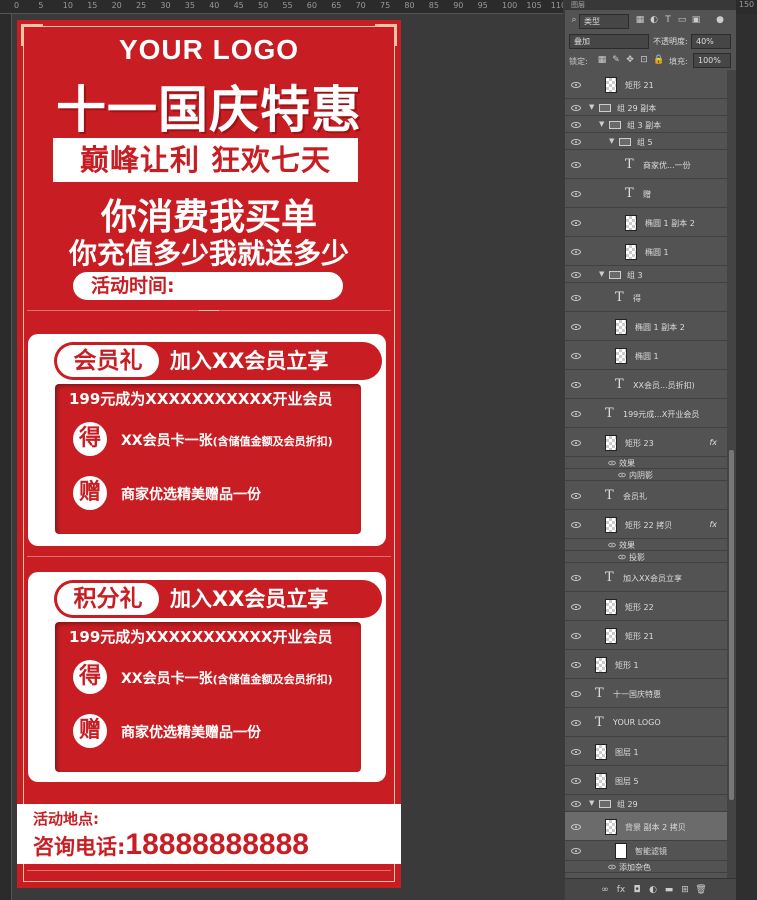 Image resolution: width=757 pixels, height=900 pixels. What do you see at coordinates (646, 524) in the screenshot?
I see `layer-row: 矩形 22 拷贝 fx` at bounding box center [646, 524].